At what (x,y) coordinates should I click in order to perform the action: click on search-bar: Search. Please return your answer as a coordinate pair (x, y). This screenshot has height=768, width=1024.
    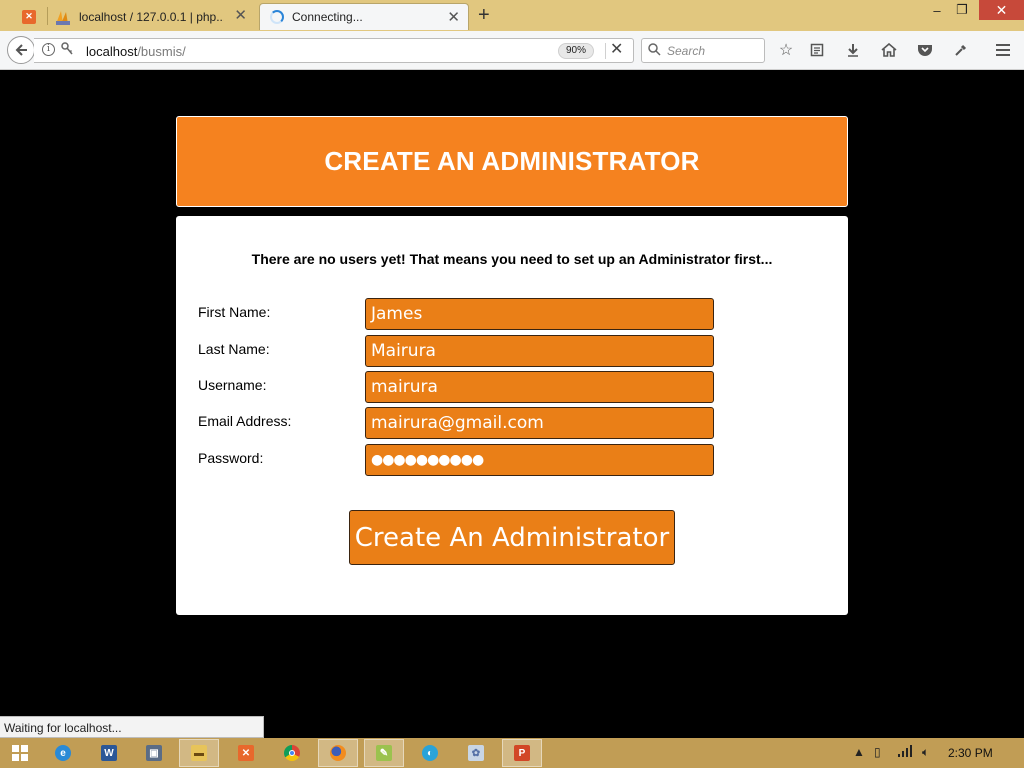
    Looking at the image, I should click on (703, 50).